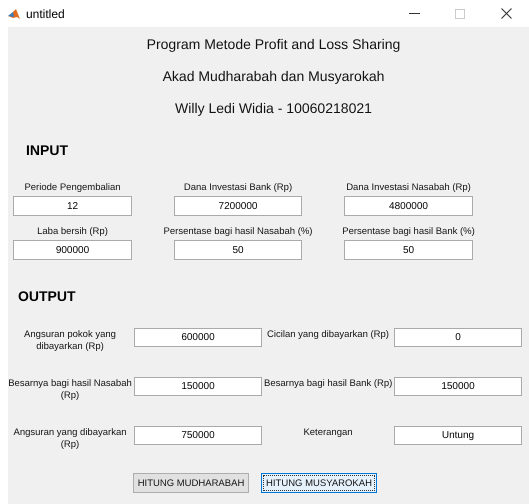  What do you see at coordinates (238, 206) in the screenshot?
I see `input-field: 7200000` at bounding box center [238, 206].